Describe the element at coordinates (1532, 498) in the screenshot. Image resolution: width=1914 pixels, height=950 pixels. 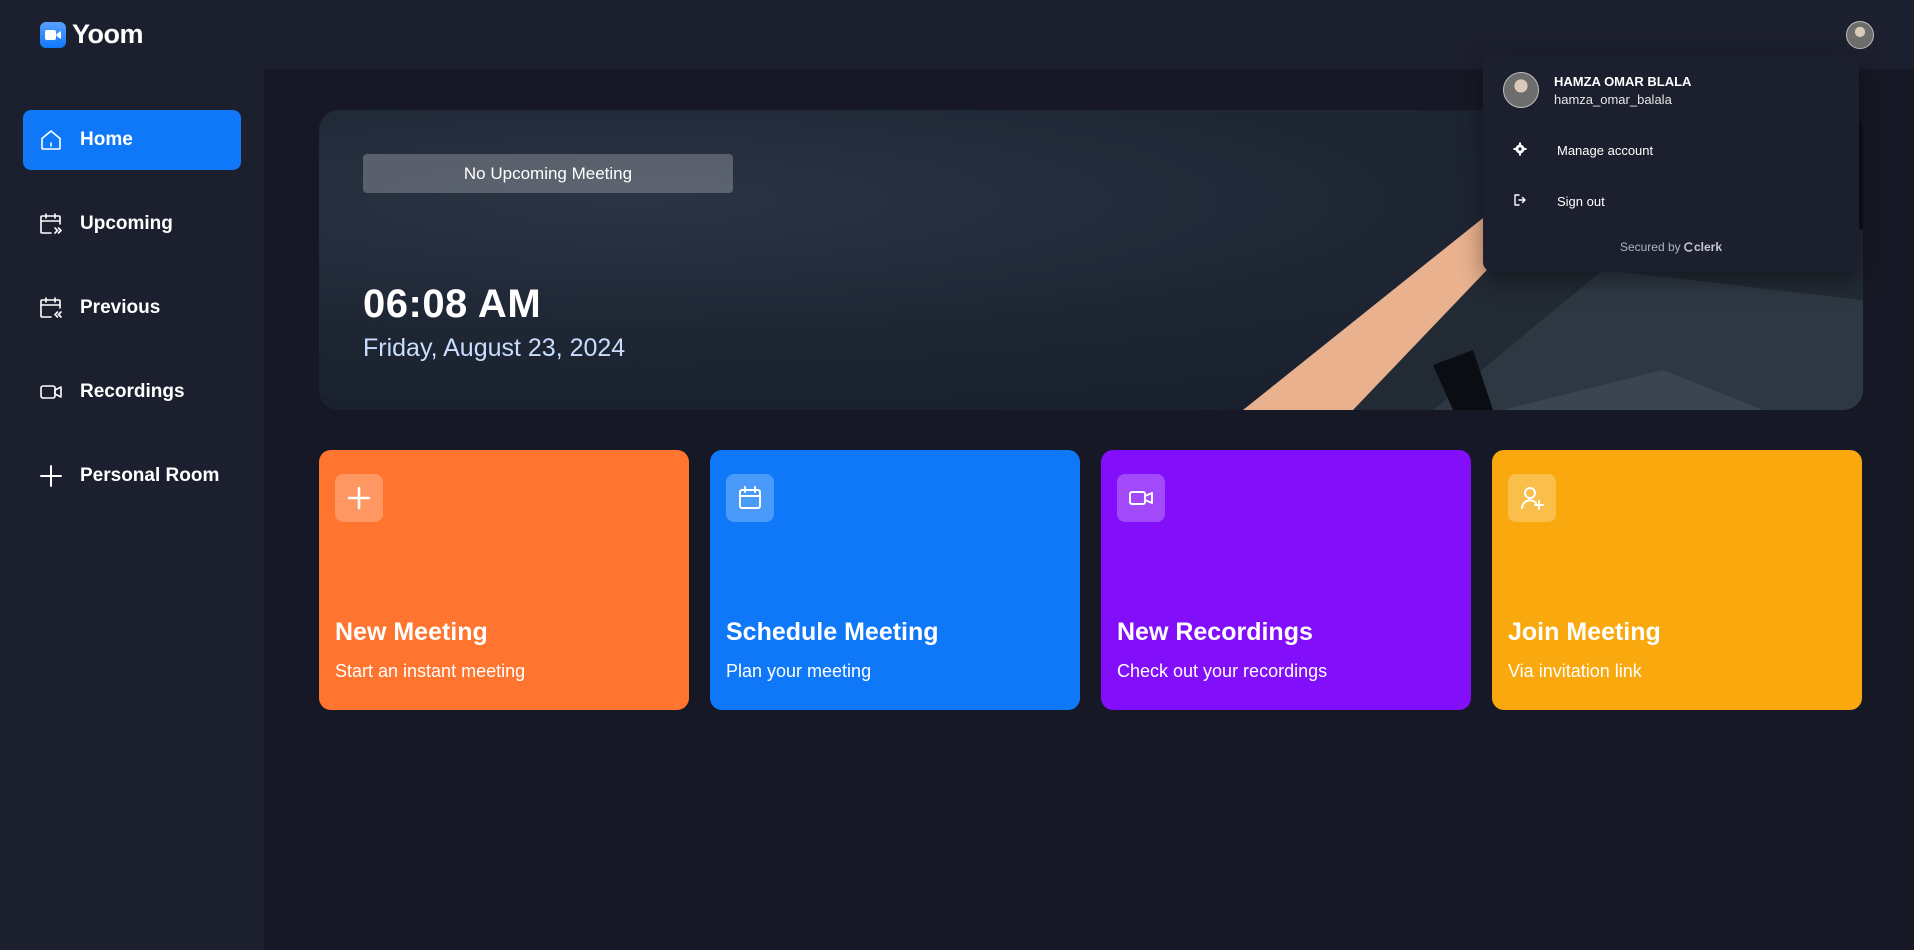
I see `user-plus-icon` at that location.